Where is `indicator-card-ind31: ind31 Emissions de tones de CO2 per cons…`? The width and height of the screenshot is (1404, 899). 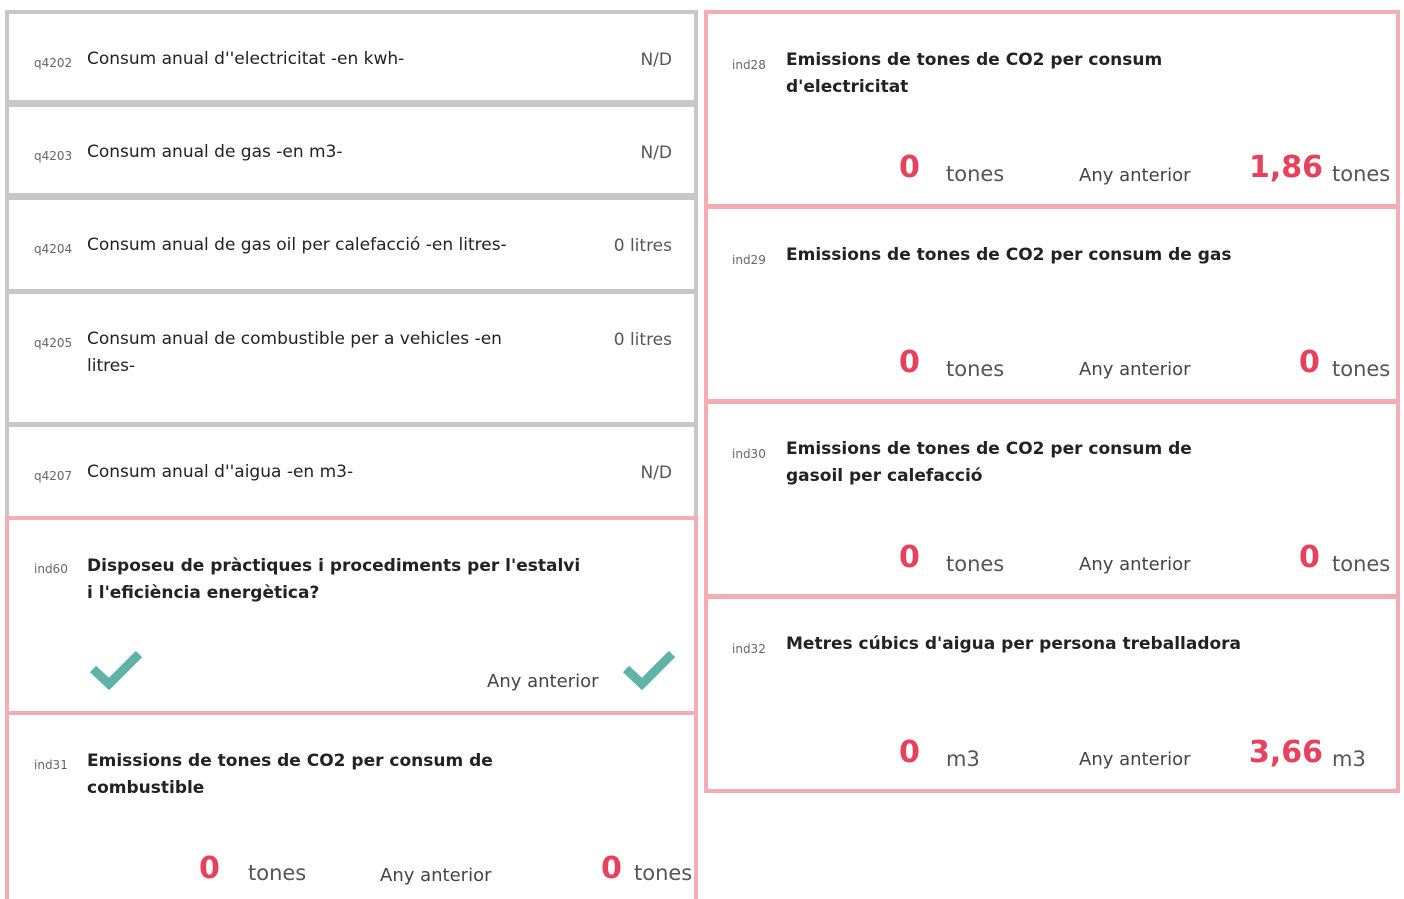
indicator-card-ind31: ind31 Emissions de tones de CO2 per cons… is located at coordinates (351, 805).